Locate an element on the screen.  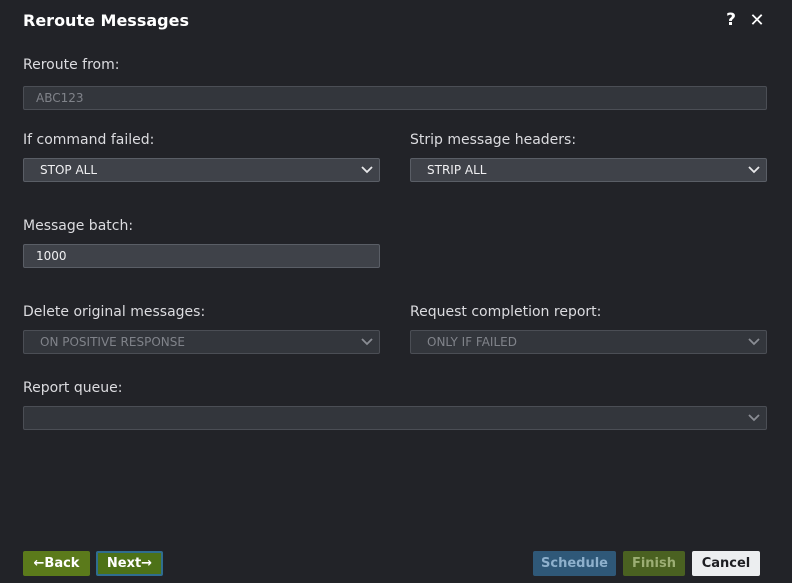
strip-headers-label: Strip message headers: is located at coordinates (493, 140).